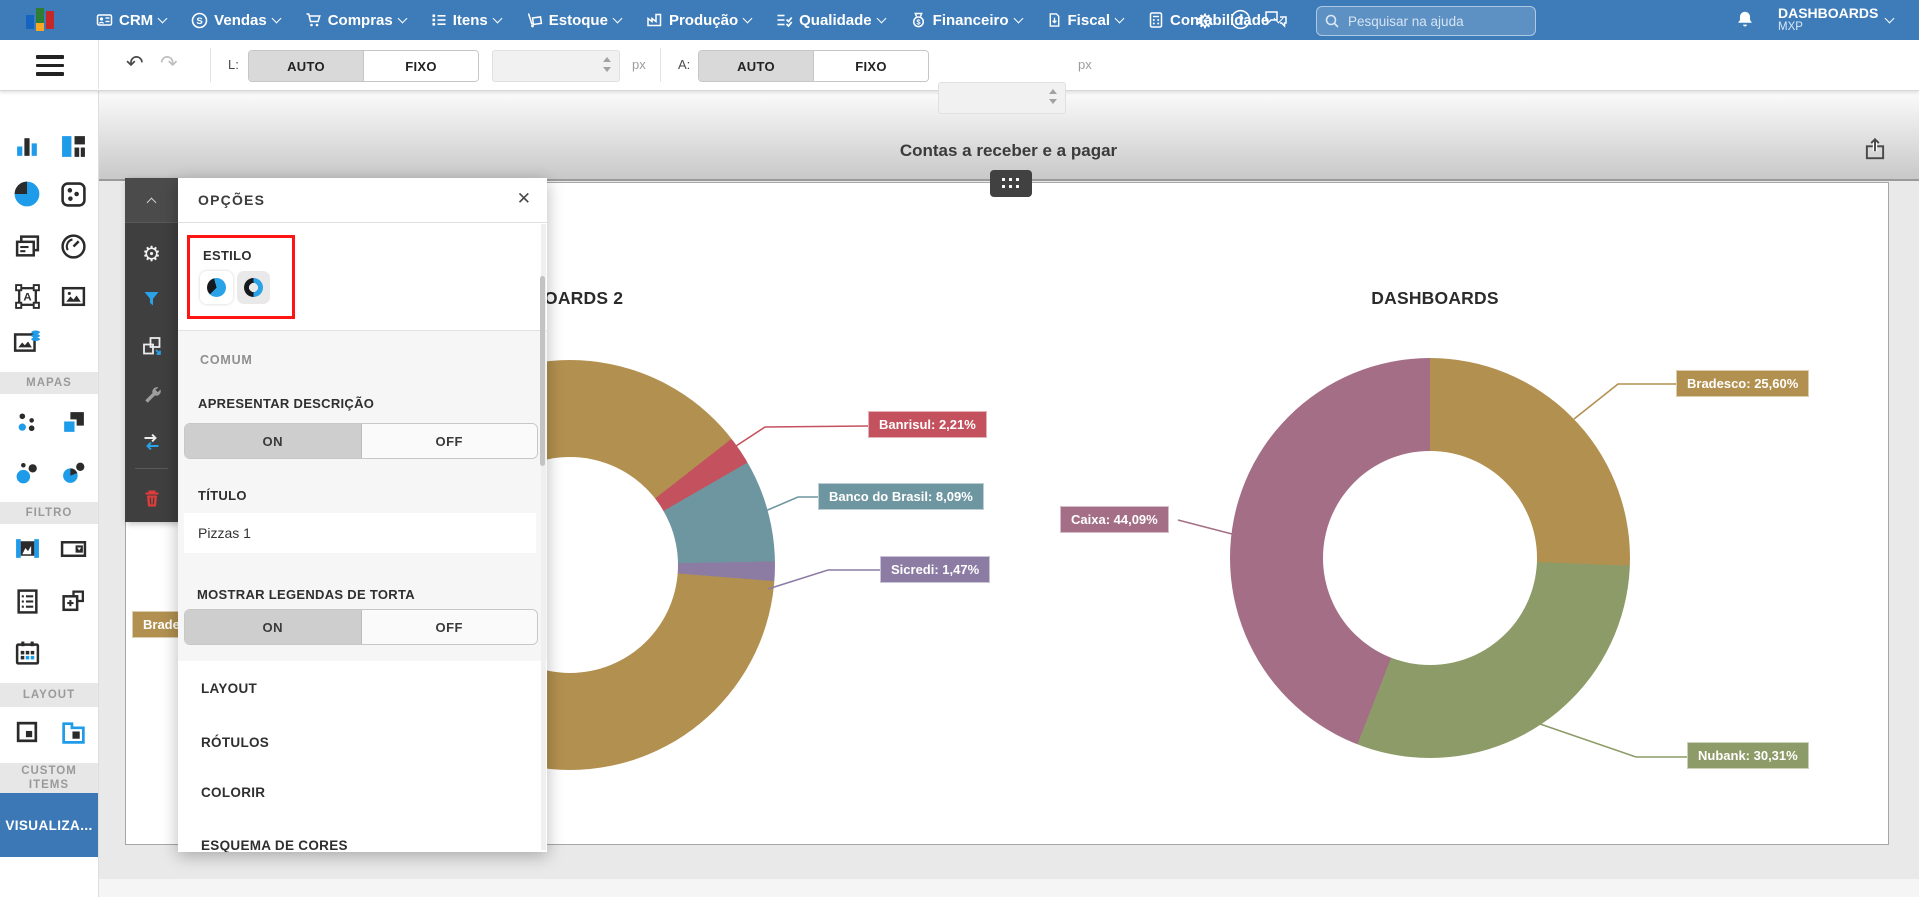  Describe the element at coordinates (236, 20) in the screenshot. I see `menu-vendas: S Vendas` at that location.